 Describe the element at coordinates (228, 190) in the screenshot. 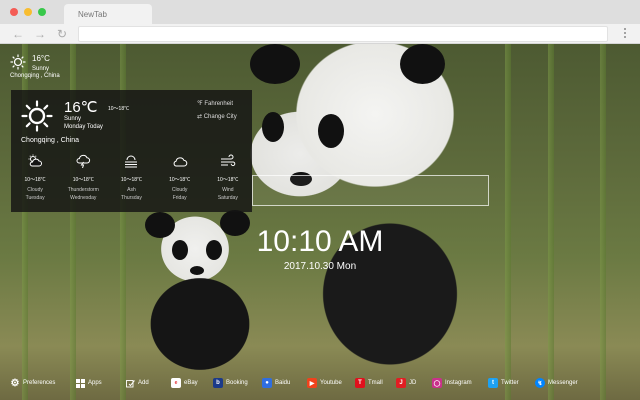

I see `forecast-condition: Wind` at that location.